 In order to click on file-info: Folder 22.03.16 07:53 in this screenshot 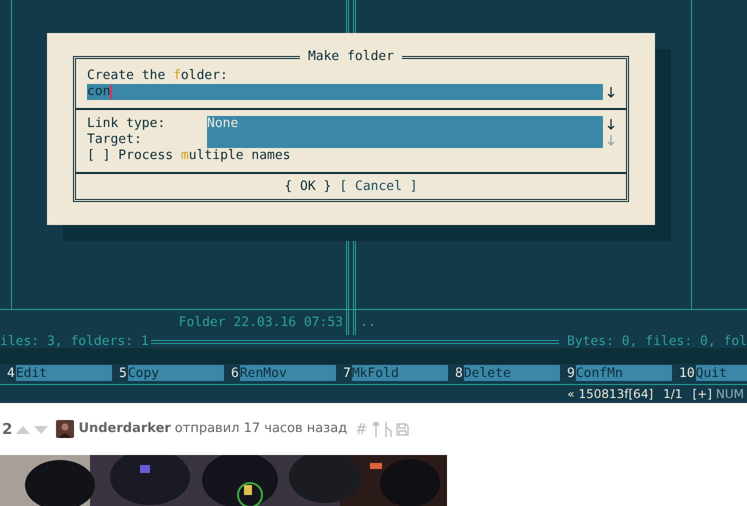, I will do `click(260, 323)`.